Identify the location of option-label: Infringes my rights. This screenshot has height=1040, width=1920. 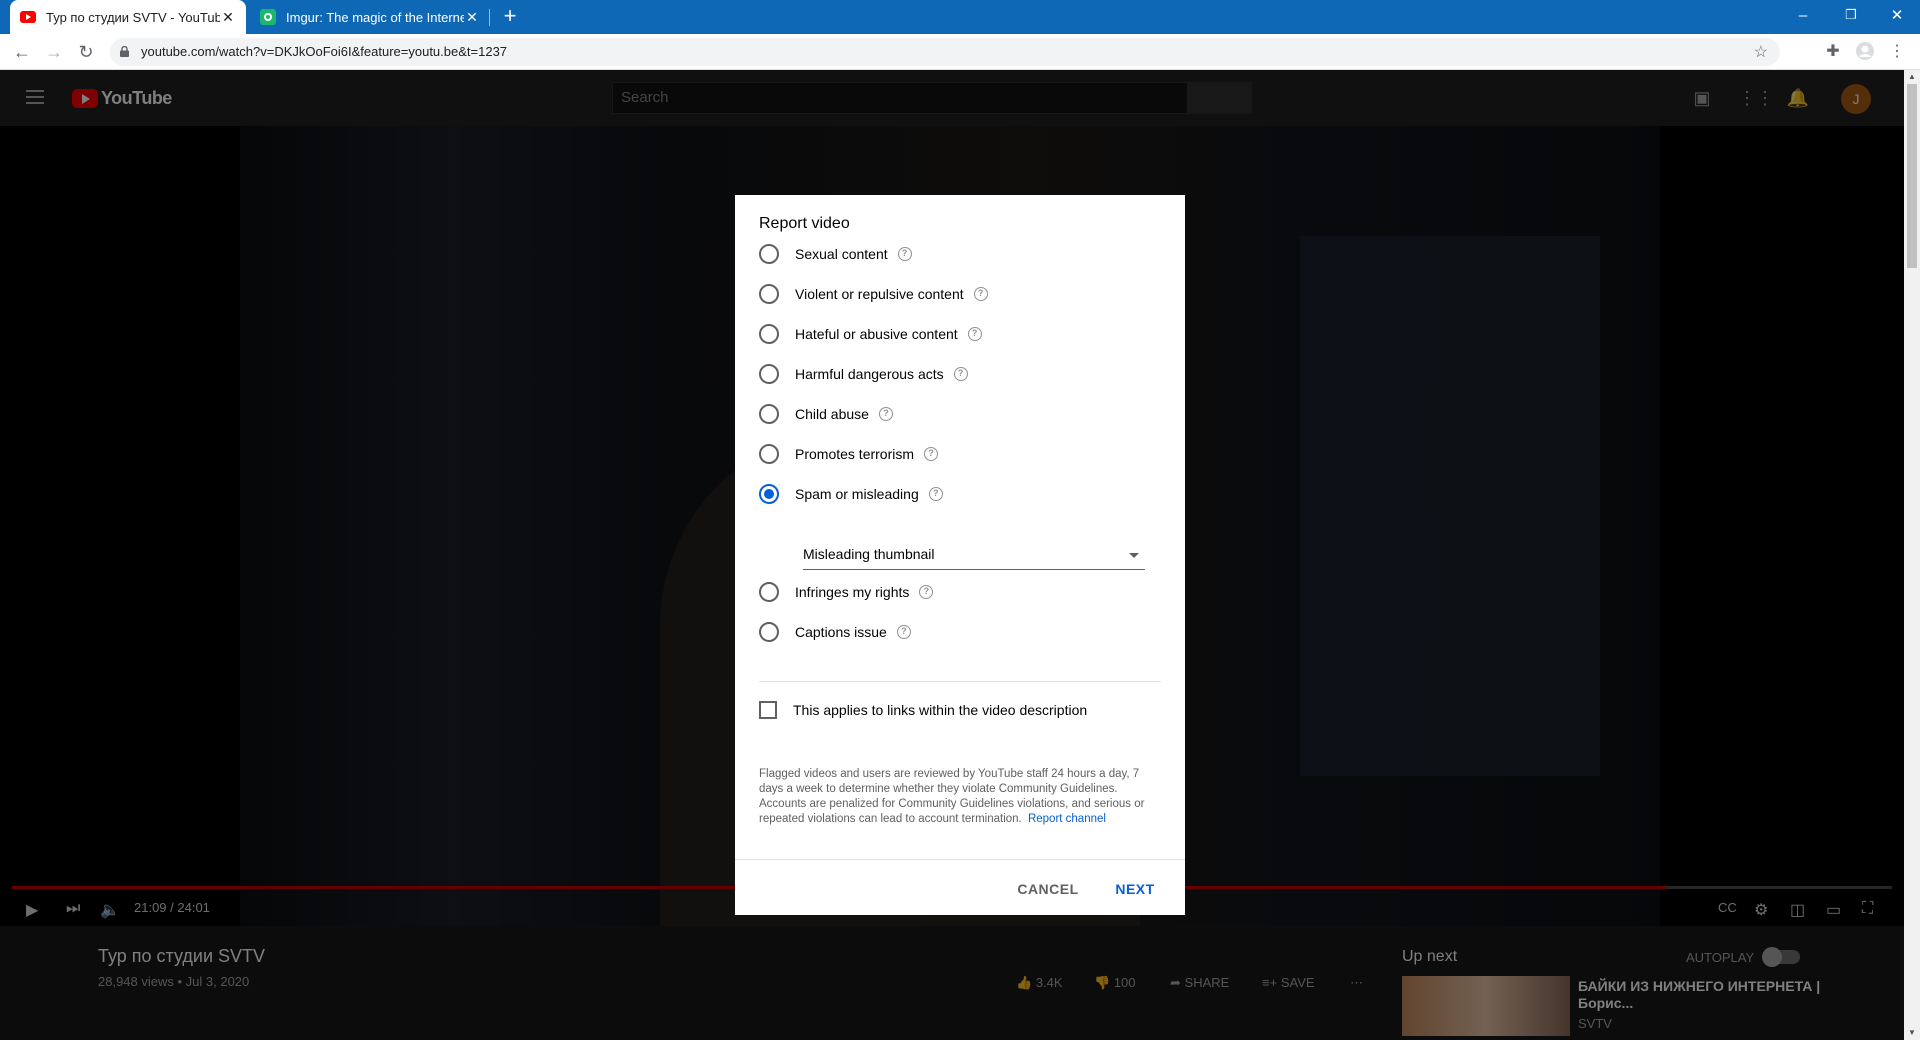
(852, 592).